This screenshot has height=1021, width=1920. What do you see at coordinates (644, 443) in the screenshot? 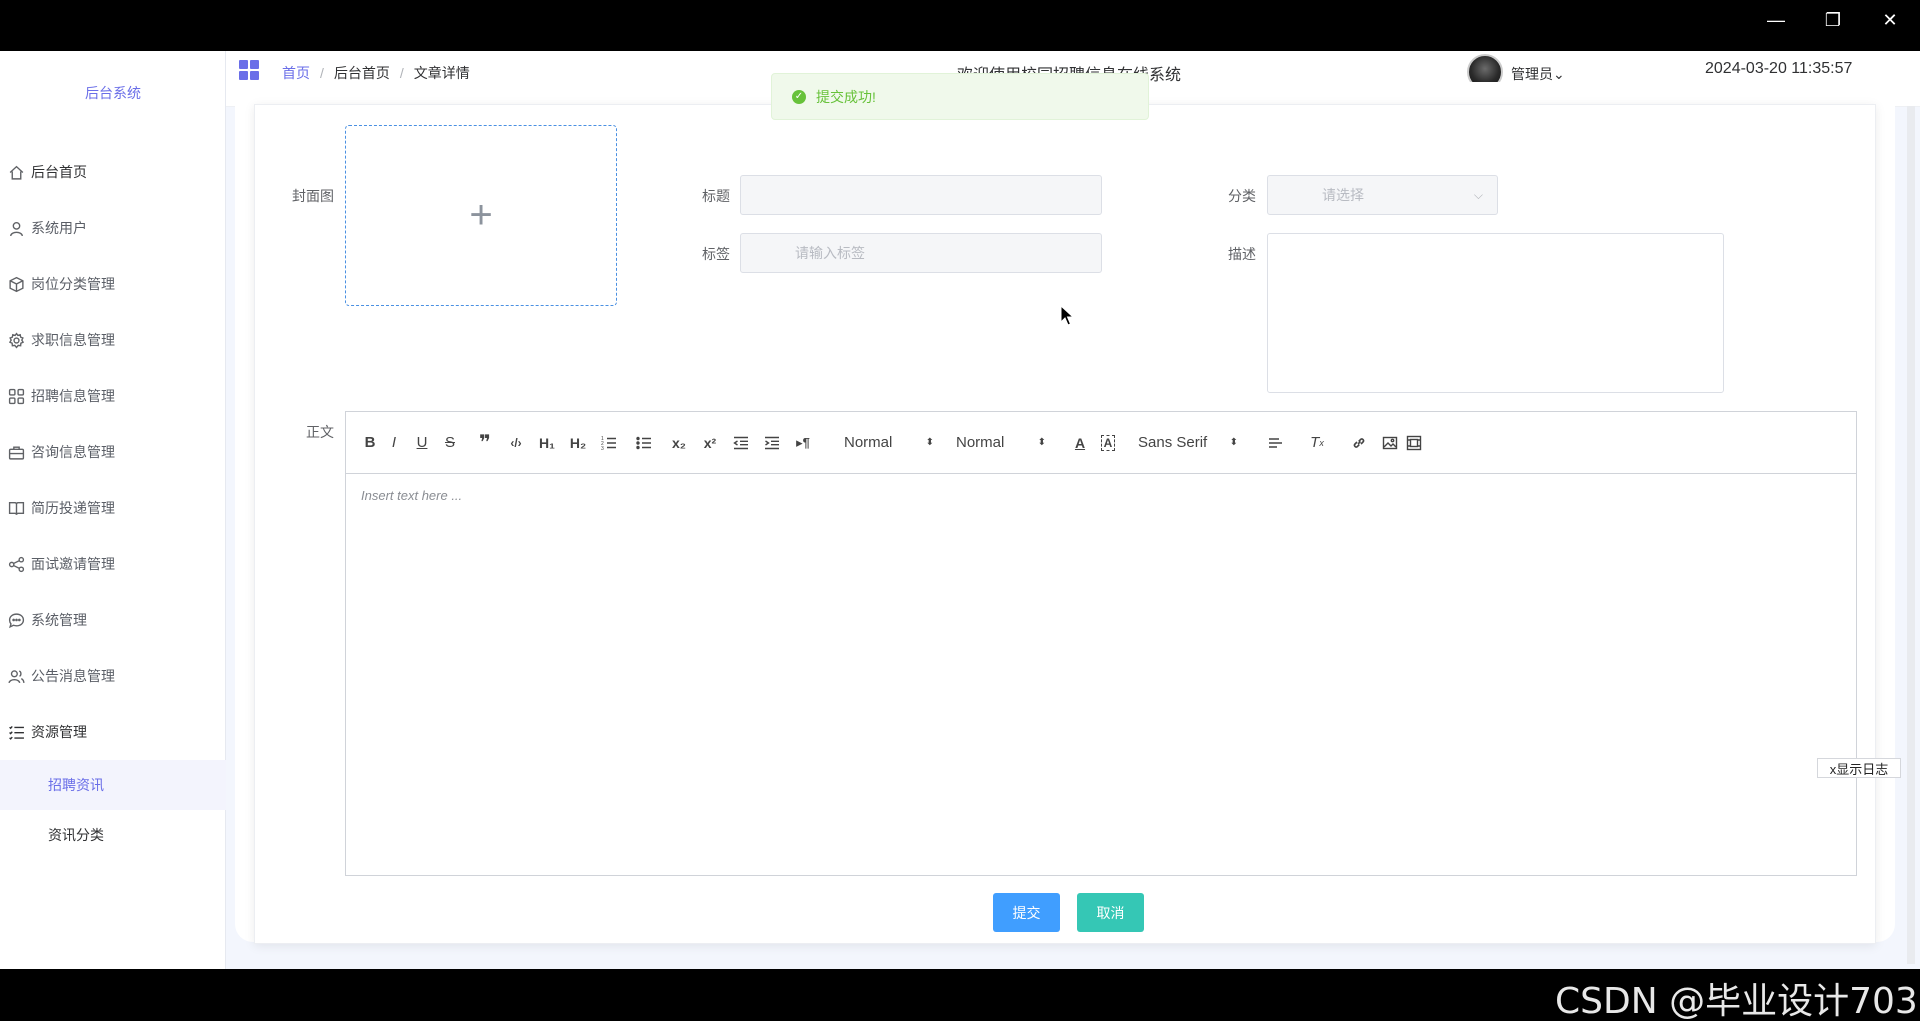
I see `bullet-list-icon` at bounding box center [644, 443].